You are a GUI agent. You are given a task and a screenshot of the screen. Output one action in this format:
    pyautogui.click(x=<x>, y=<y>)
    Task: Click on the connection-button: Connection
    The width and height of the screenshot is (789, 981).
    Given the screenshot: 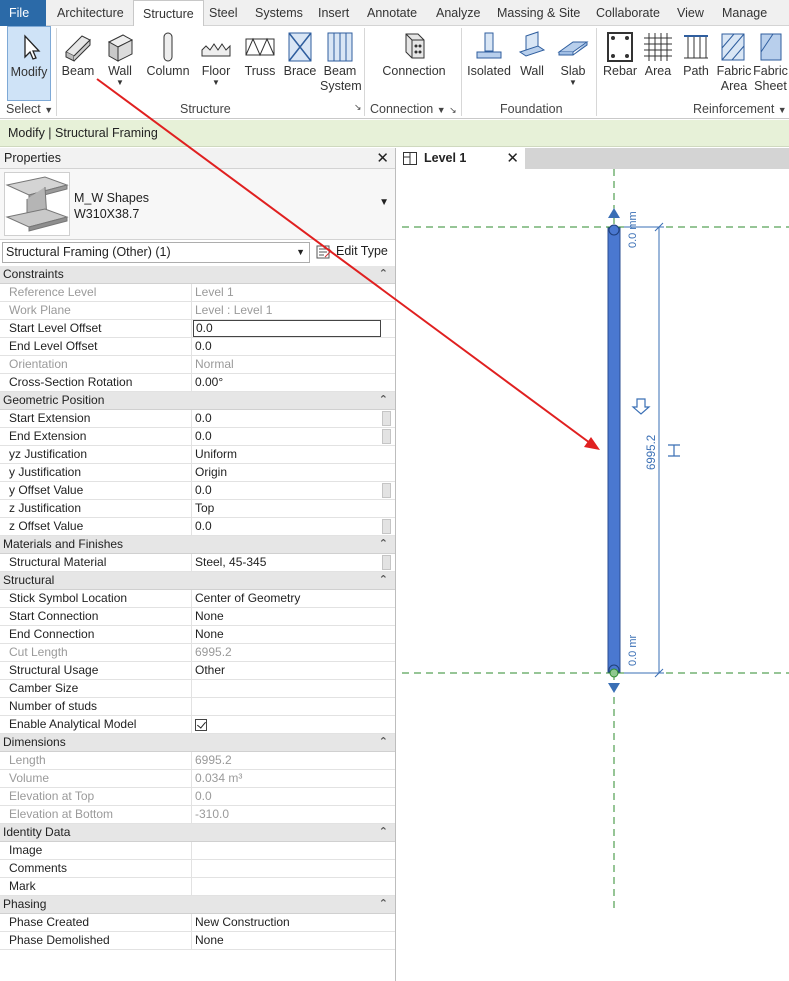 What is the action you would take?
    pyautogui.click(x=414, y=63)
    